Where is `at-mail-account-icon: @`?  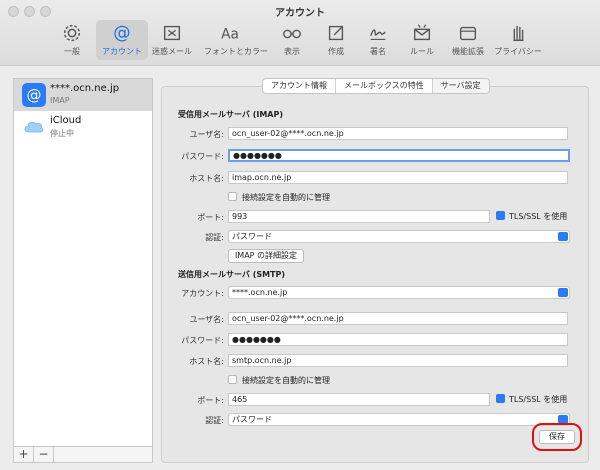 at-mail-account-icon: @ is located at coordinates (34, 95).